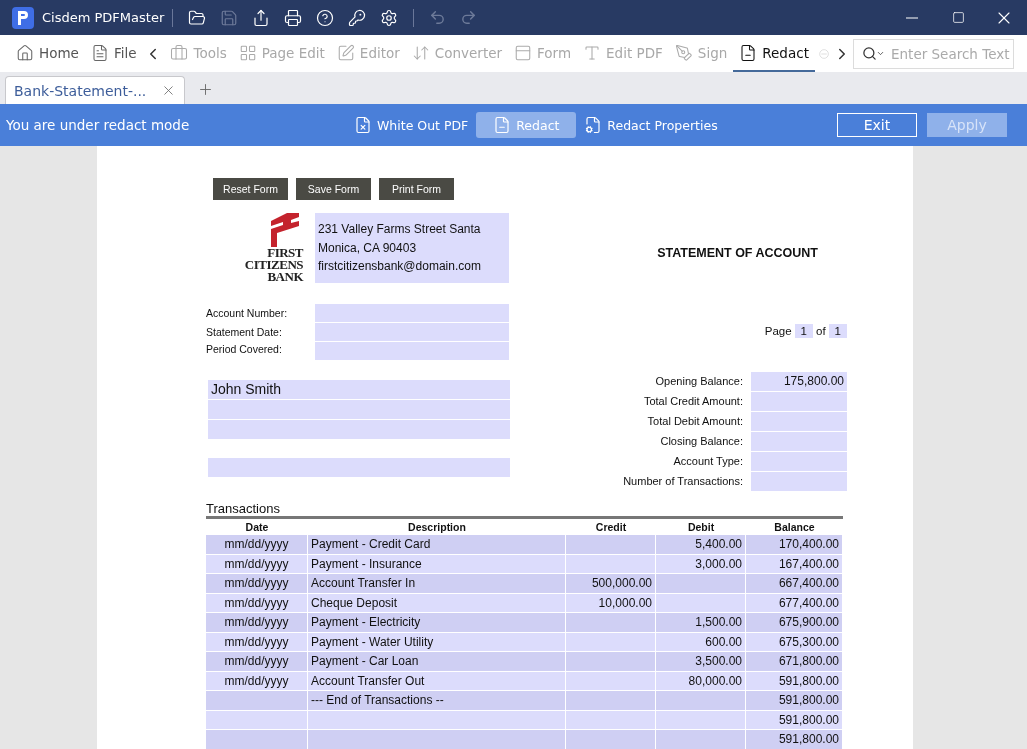 Image resolution: width=1027 pixels, height=749 pixels. What do you see at coordinates (694, 421) in the screenshot?
I see `summary-label: Total Debit Amount:` at bounding box center [694, 421].